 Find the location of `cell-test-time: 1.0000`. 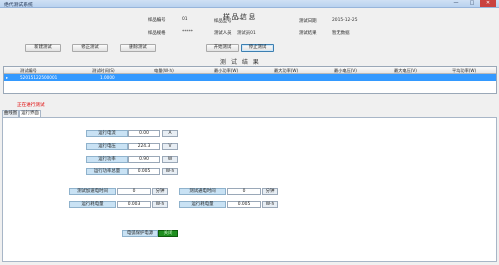

cell-test-time: 1.0000 is located at coordinates (107, 77).